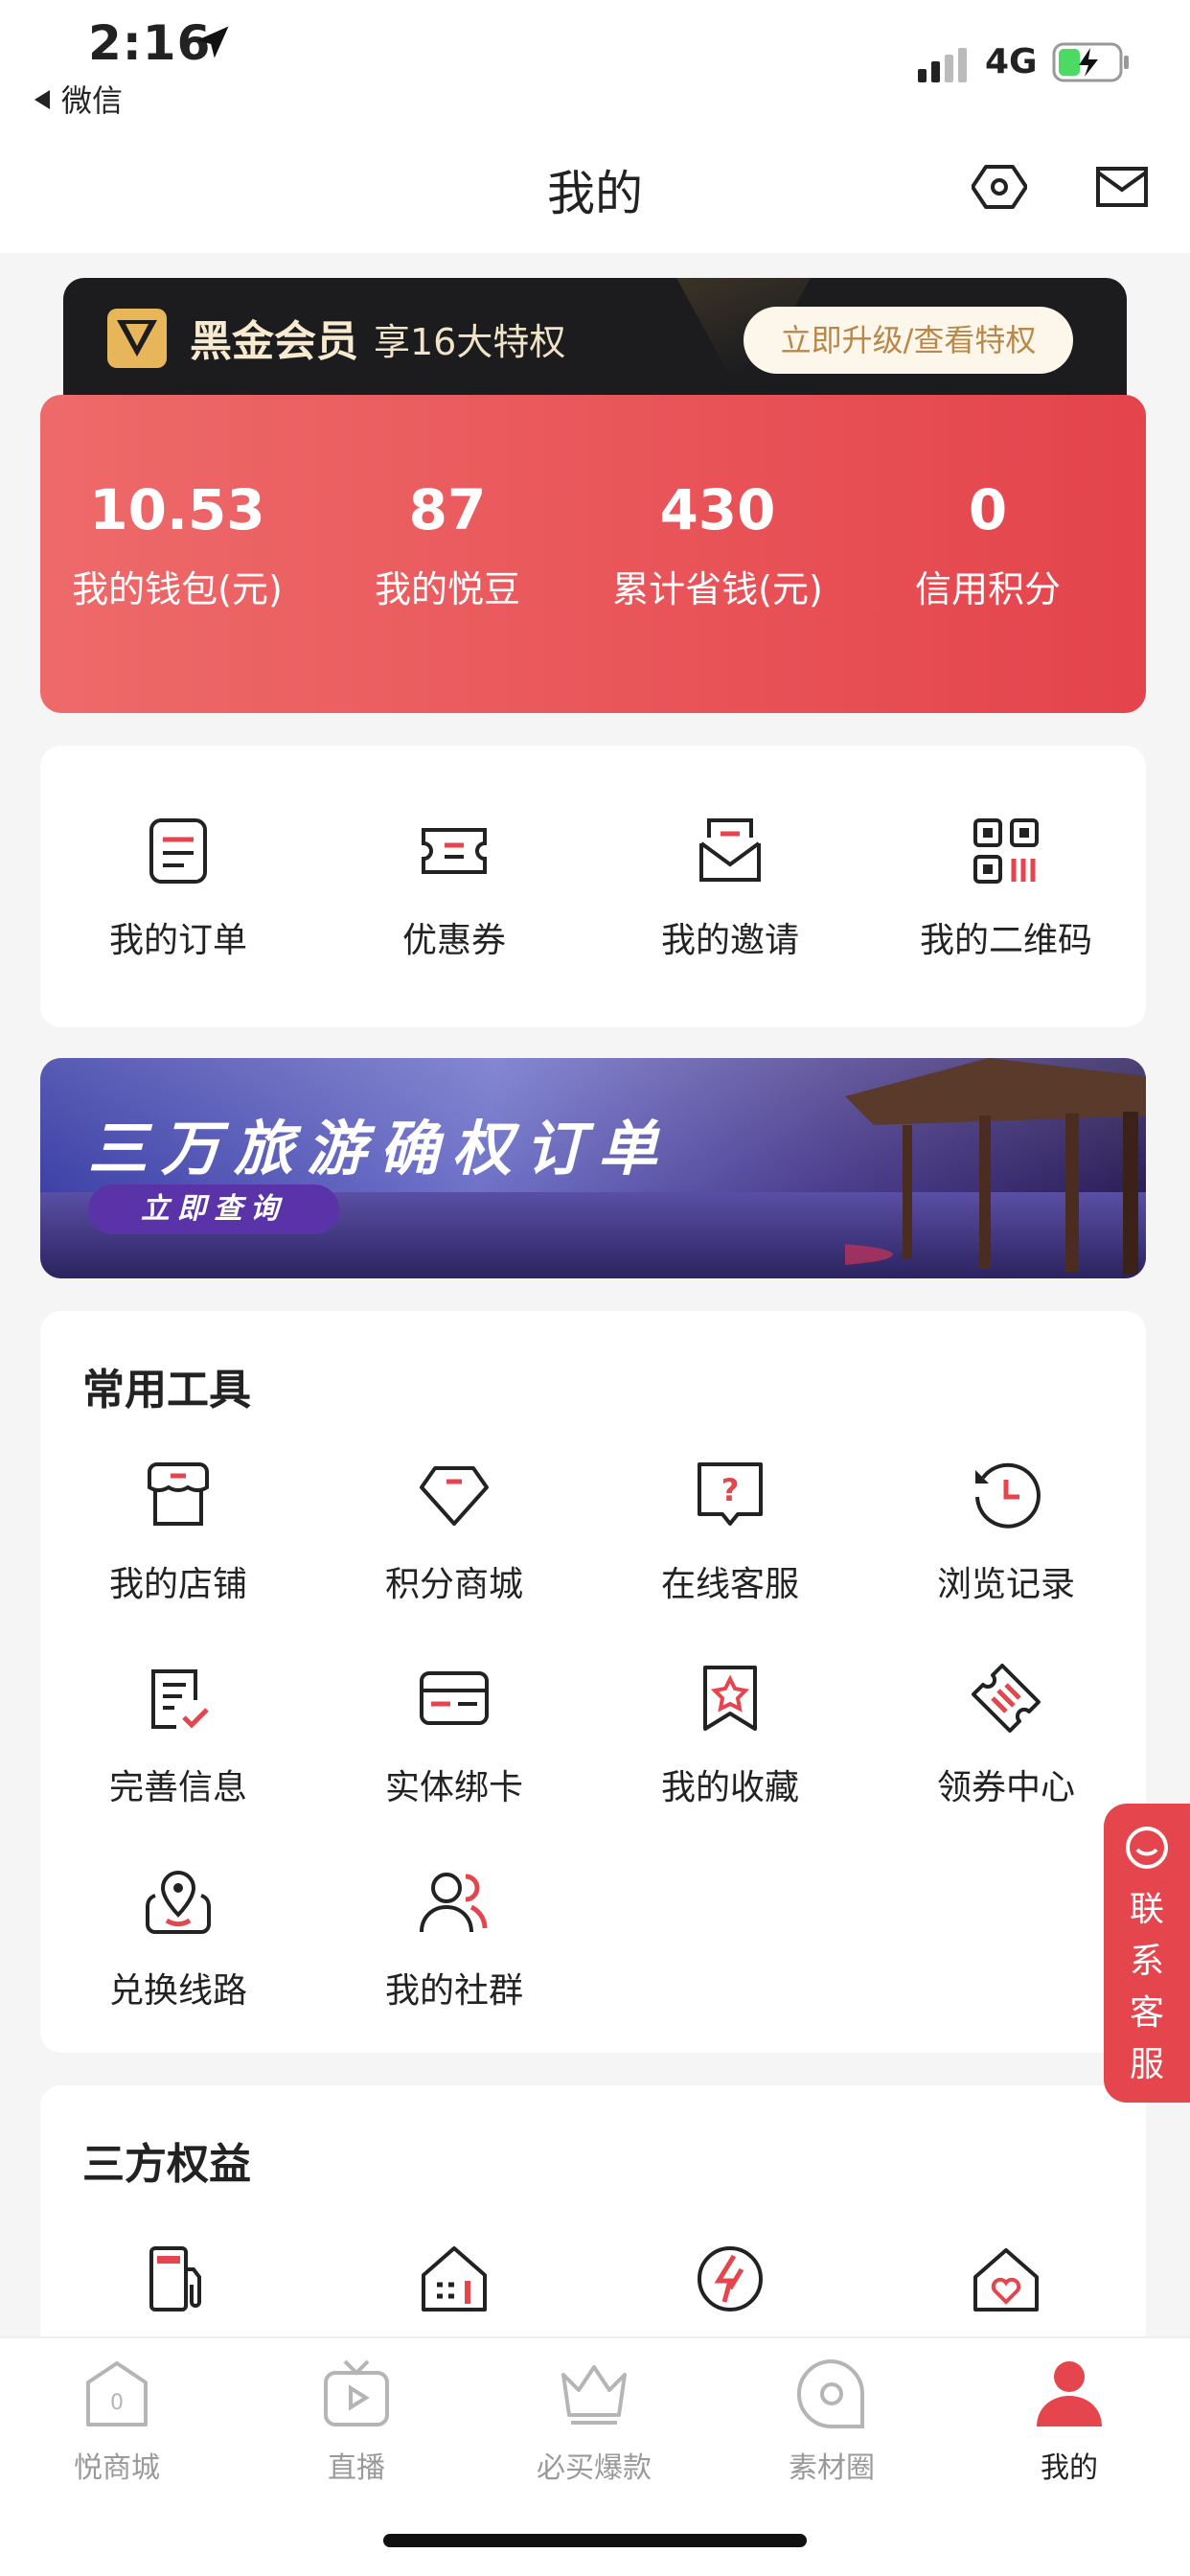 The height and width of the screenshot is (2576, 1190). Describe the element at coordinates (455, 1496) in the screenshot. I see `diamond-icon` at that location.